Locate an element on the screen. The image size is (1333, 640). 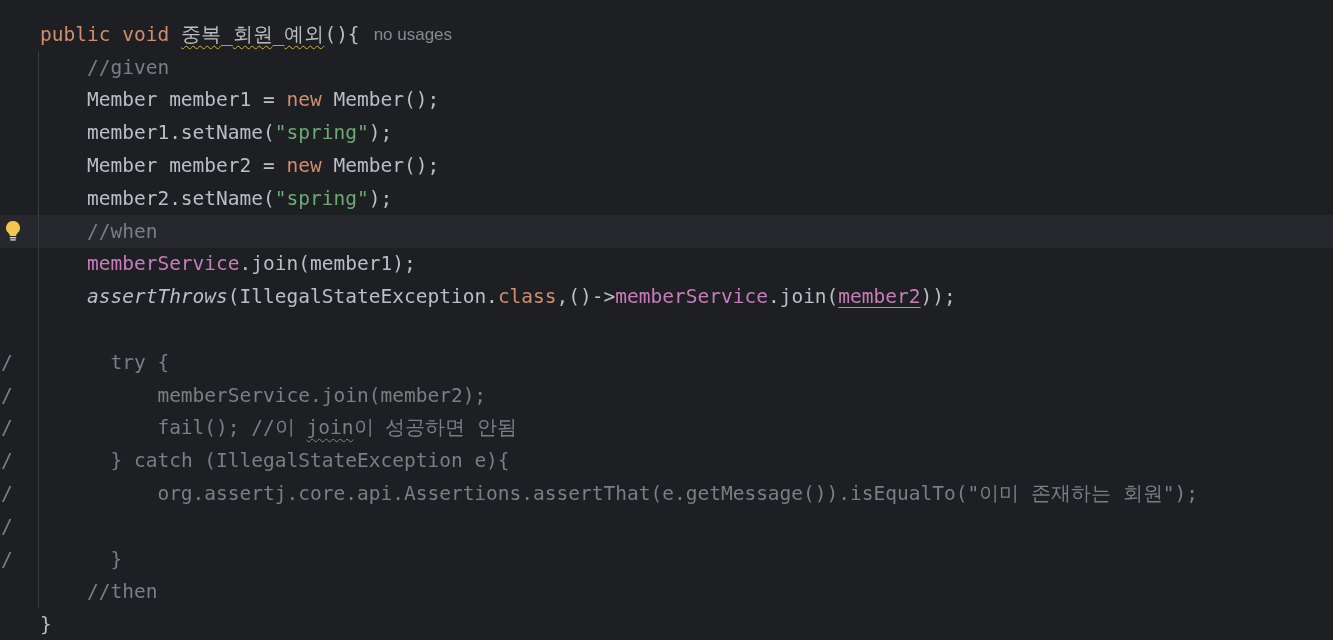
code-line: member2.setName("spring"); is located at coordinates (239, 198).